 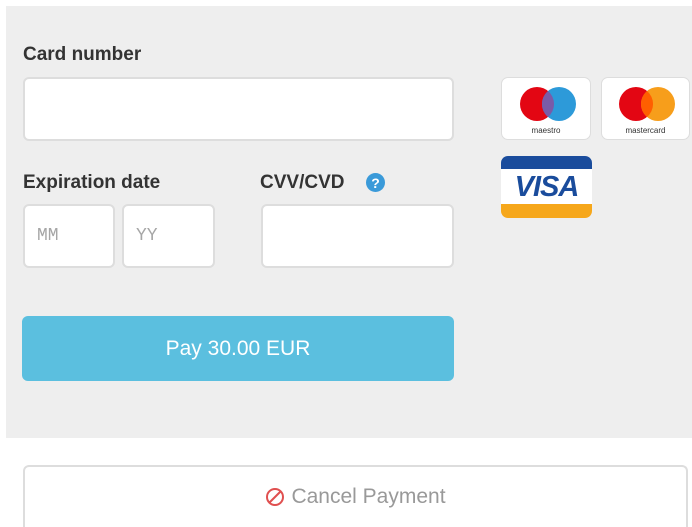 I want to click on cvv-label: CVV/CVD, so click(x=302, y=182).